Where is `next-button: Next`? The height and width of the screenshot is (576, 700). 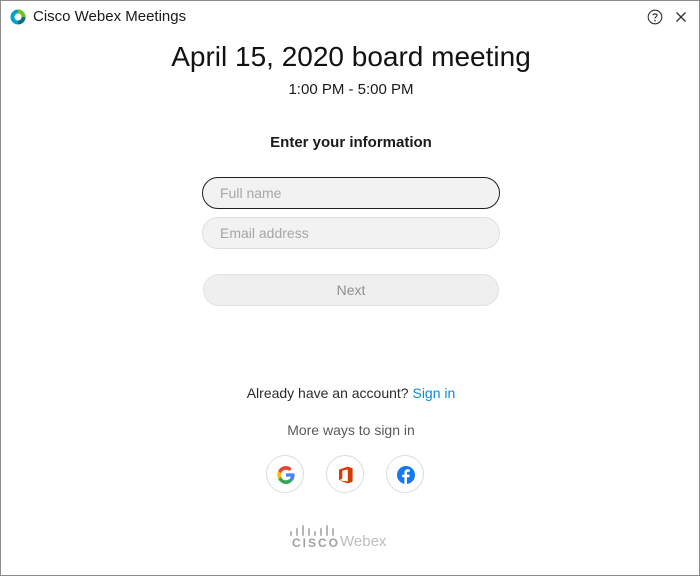
next-button: Next is located at coordinates (351, 290).